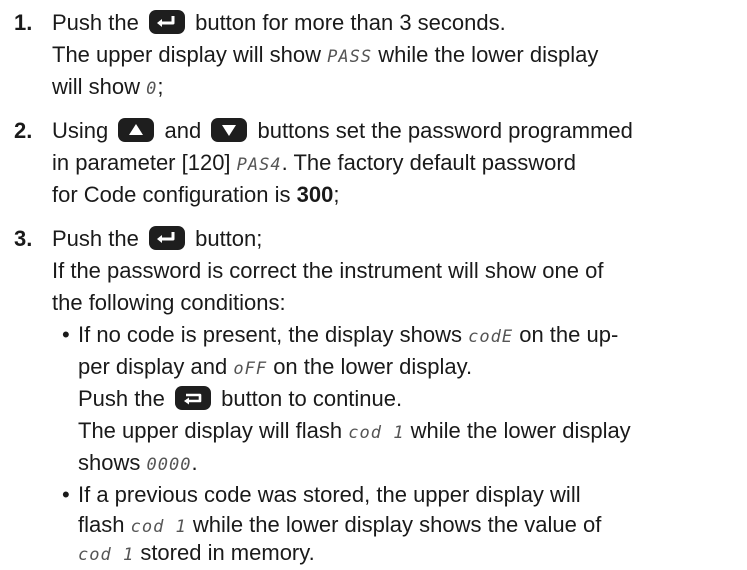 This screenshot has height=570, width=747. Describe the element at coordinates (488, 54) in the screenshot. I see `step1-text: while the lower display` at that location.